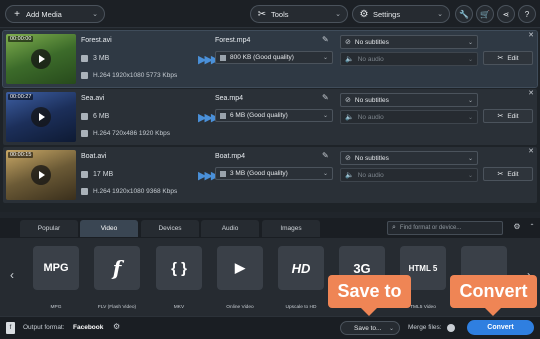 The image size is (540, 339). Describe the element at coordinates (131, 133) in the screenshot. I see `info-text: H.264 720x486 1920 Kbps` at that location.